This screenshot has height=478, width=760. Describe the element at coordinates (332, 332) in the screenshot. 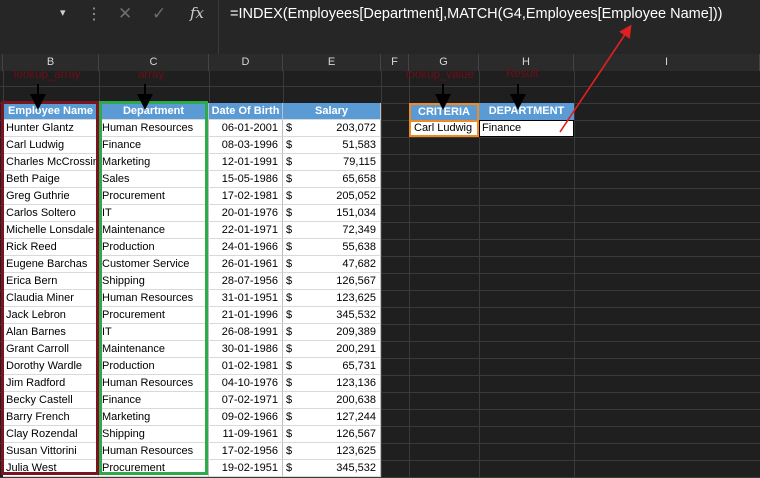

I see `salary-cell: $209,389` at that location.